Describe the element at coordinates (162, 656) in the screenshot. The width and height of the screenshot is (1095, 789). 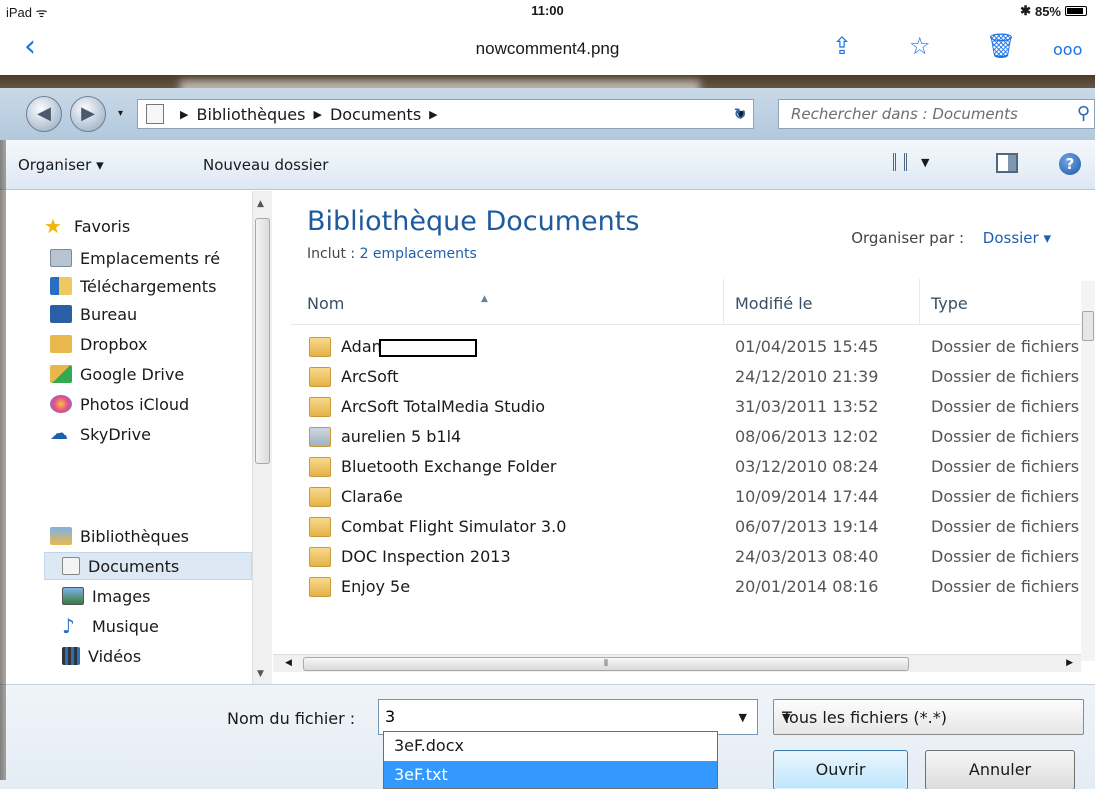
I see `sidebar-item-videos: Vidéos` at that location.